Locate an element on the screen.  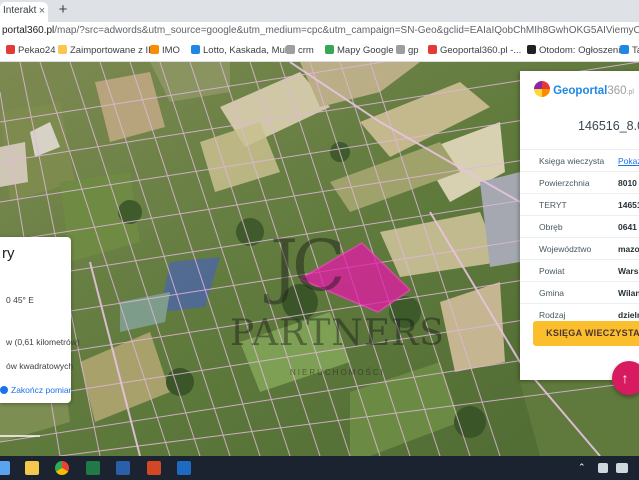
browser-tab: Interakt × is located at coordinates (24, 12).